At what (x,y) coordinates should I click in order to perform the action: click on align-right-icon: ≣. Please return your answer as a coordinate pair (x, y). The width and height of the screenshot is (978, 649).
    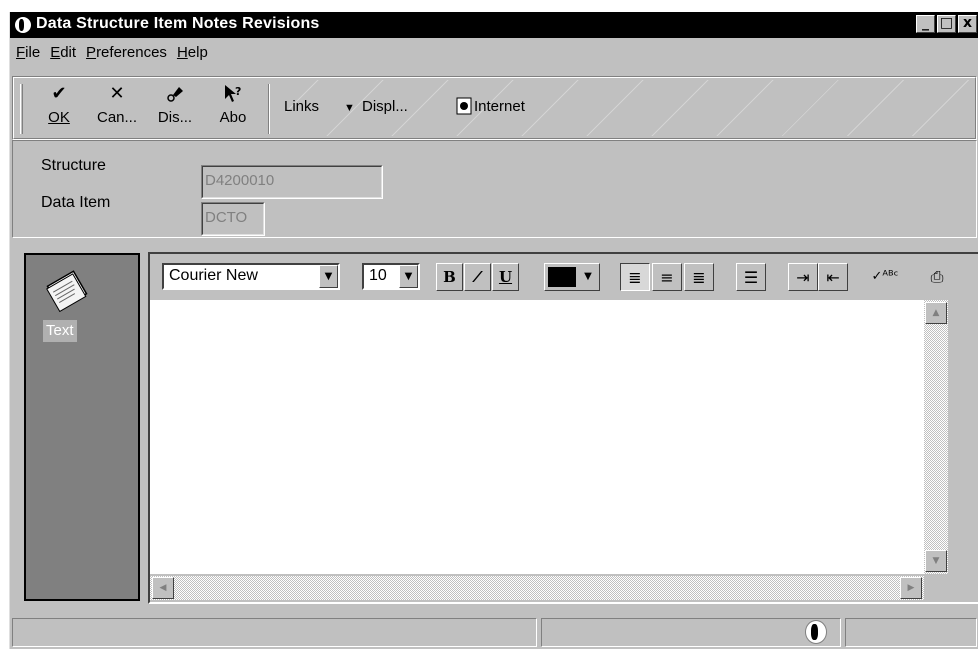
    Looking at the image, I should click on (699, 277).